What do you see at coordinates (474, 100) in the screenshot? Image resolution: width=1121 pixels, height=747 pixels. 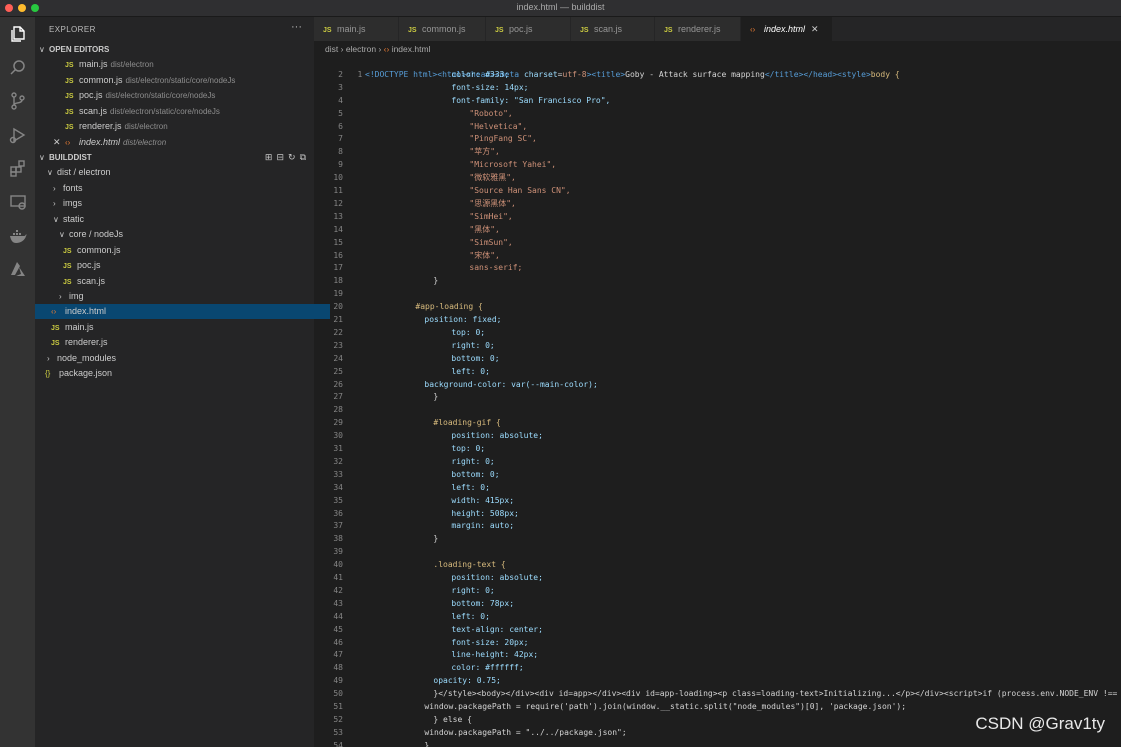 I see `code-line: 4 font-family: "San Francisco Pro",` at bounding box center [474, 100].